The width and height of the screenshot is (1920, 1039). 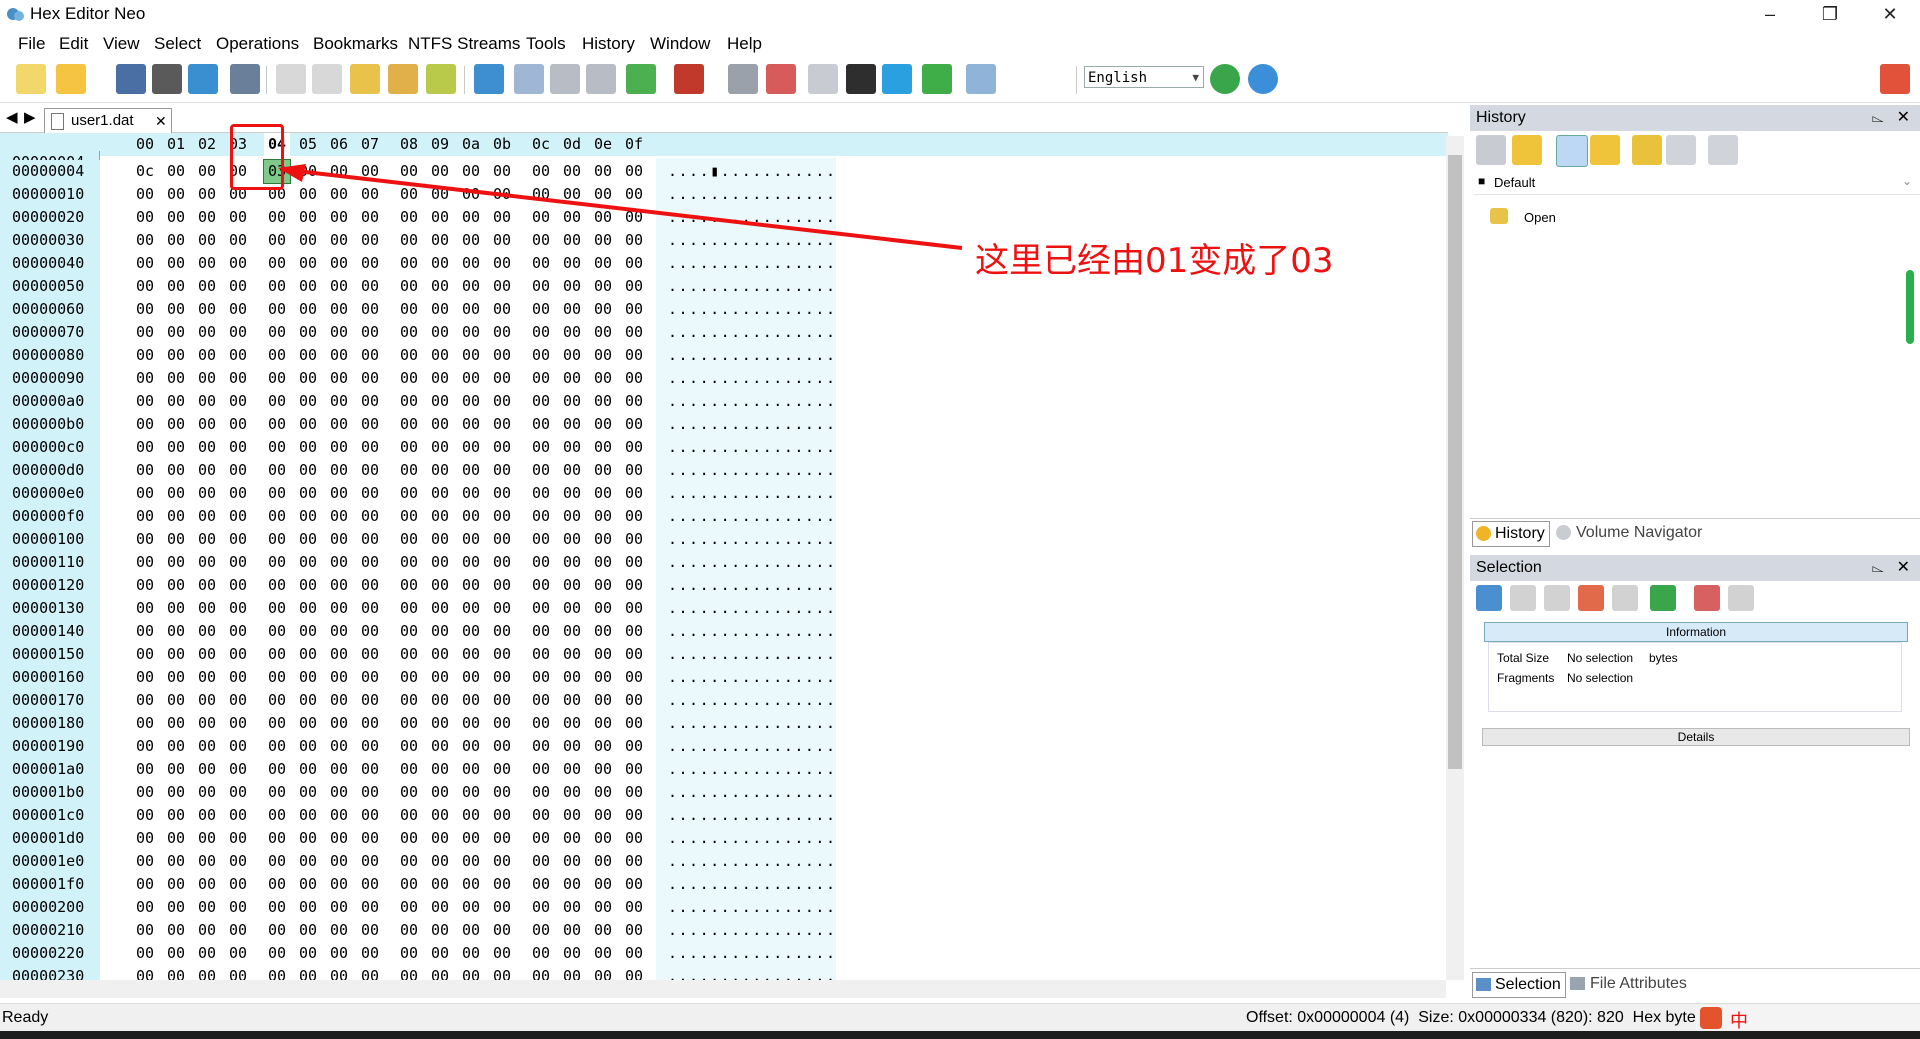 What do you see at coordinates (308, 144) in the screenshot?
I see `column-header-05: 05` at bounding box center [308, 144].